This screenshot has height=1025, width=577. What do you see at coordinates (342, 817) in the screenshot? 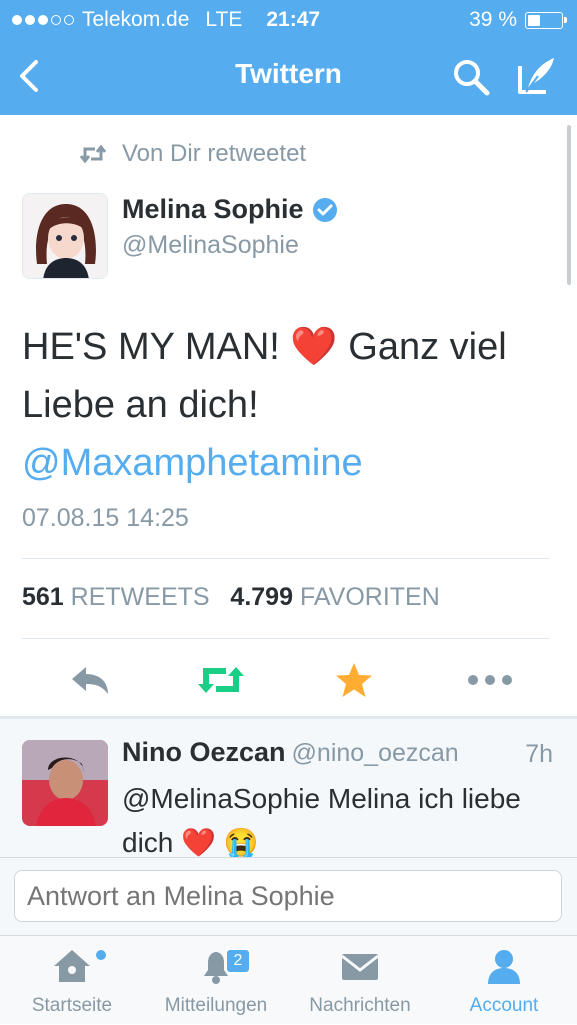
I see `reply-text: @MelinaSophie Melina ich liebe dich ❤️ 😭` at bounding box center [342, 817].